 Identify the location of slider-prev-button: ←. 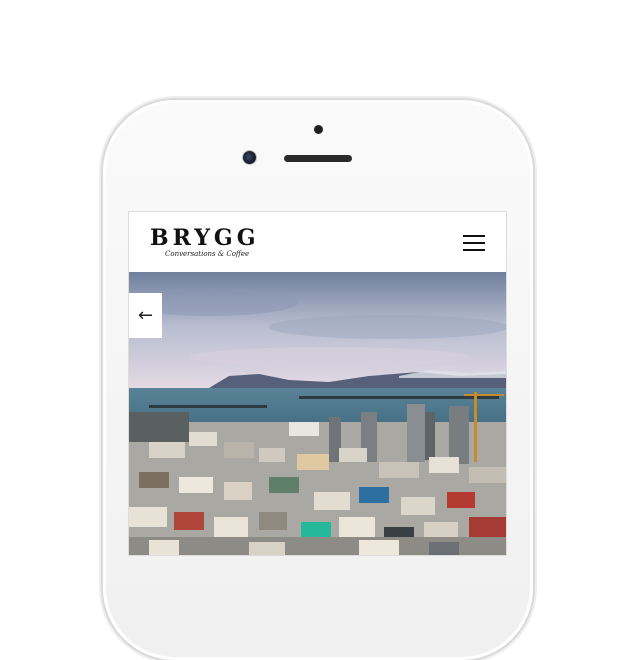
(145, 315).